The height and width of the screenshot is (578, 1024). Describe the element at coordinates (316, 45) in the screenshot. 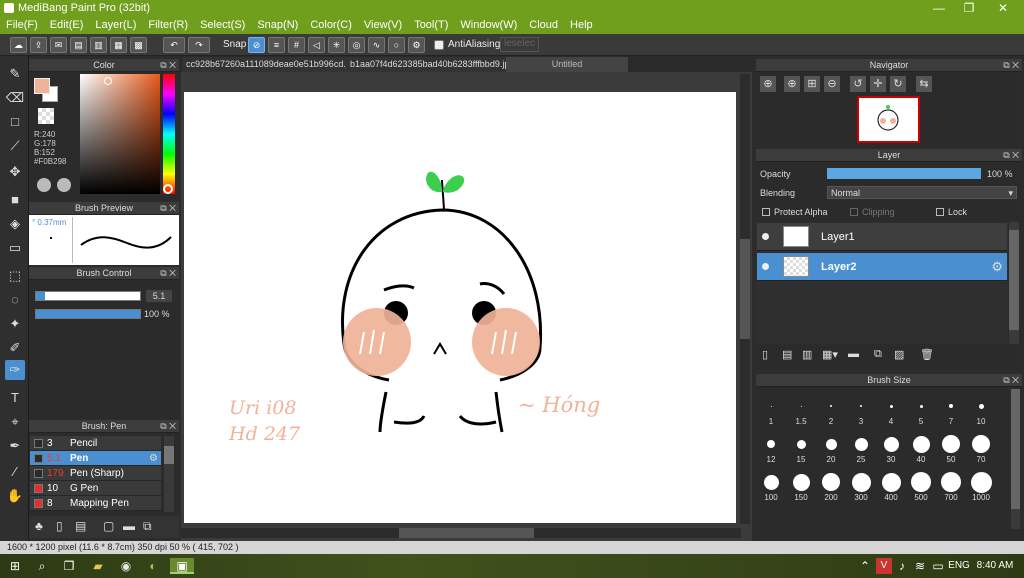

I see `snap-perspective-icon: ◁` at that location.